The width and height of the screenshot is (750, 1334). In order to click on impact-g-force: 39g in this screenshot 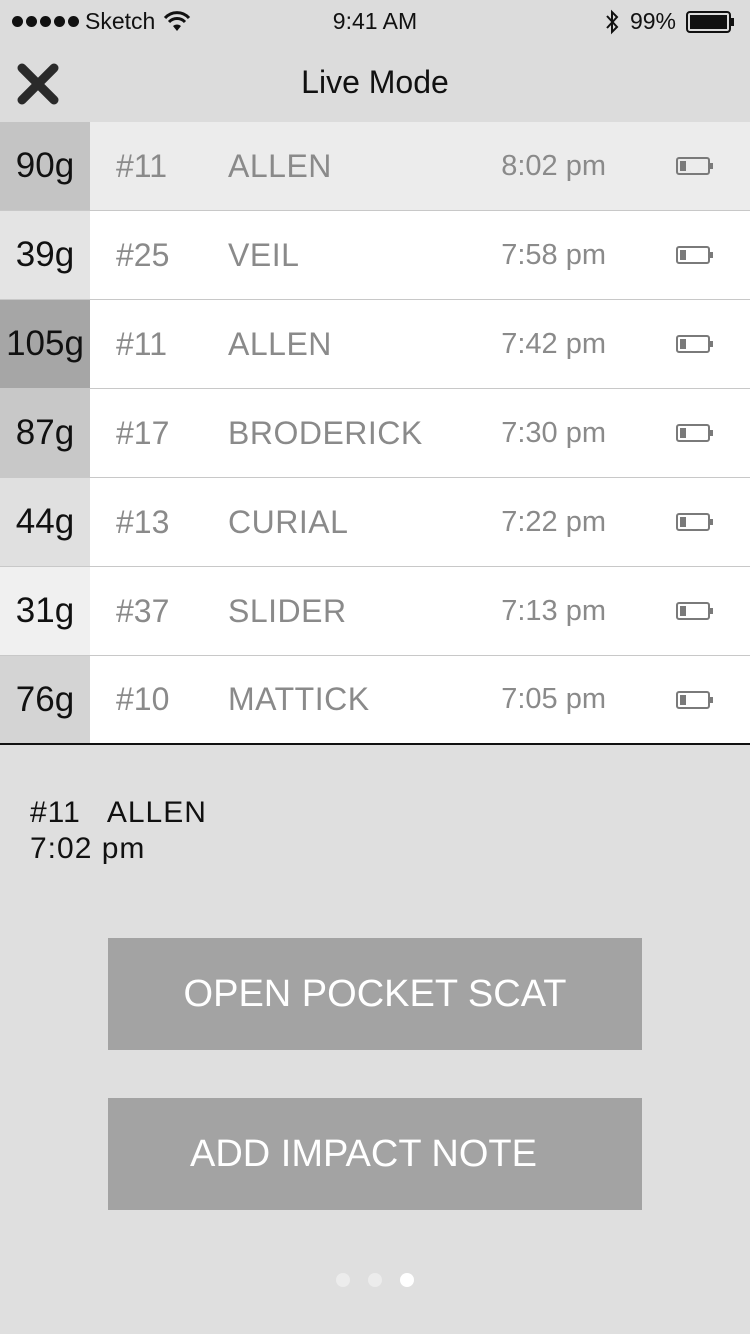, I will do `click(45, 255)`.